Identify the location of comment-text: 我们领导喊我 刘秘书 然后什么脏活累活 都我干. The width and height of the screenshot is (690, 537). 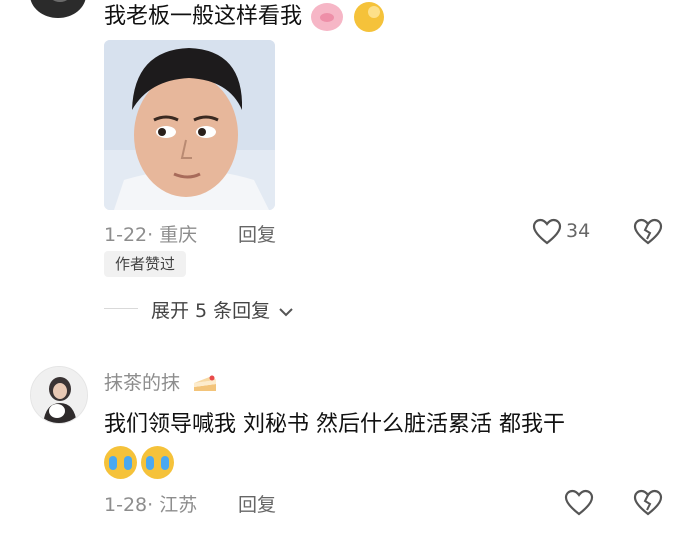
(334, 424).